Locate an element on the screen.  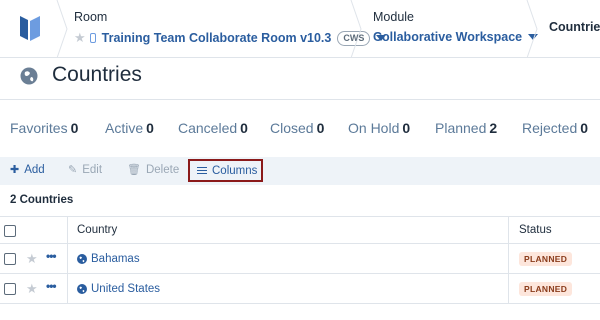
tab-canceled: Canceled 0 is located at coordinates (213, 128).